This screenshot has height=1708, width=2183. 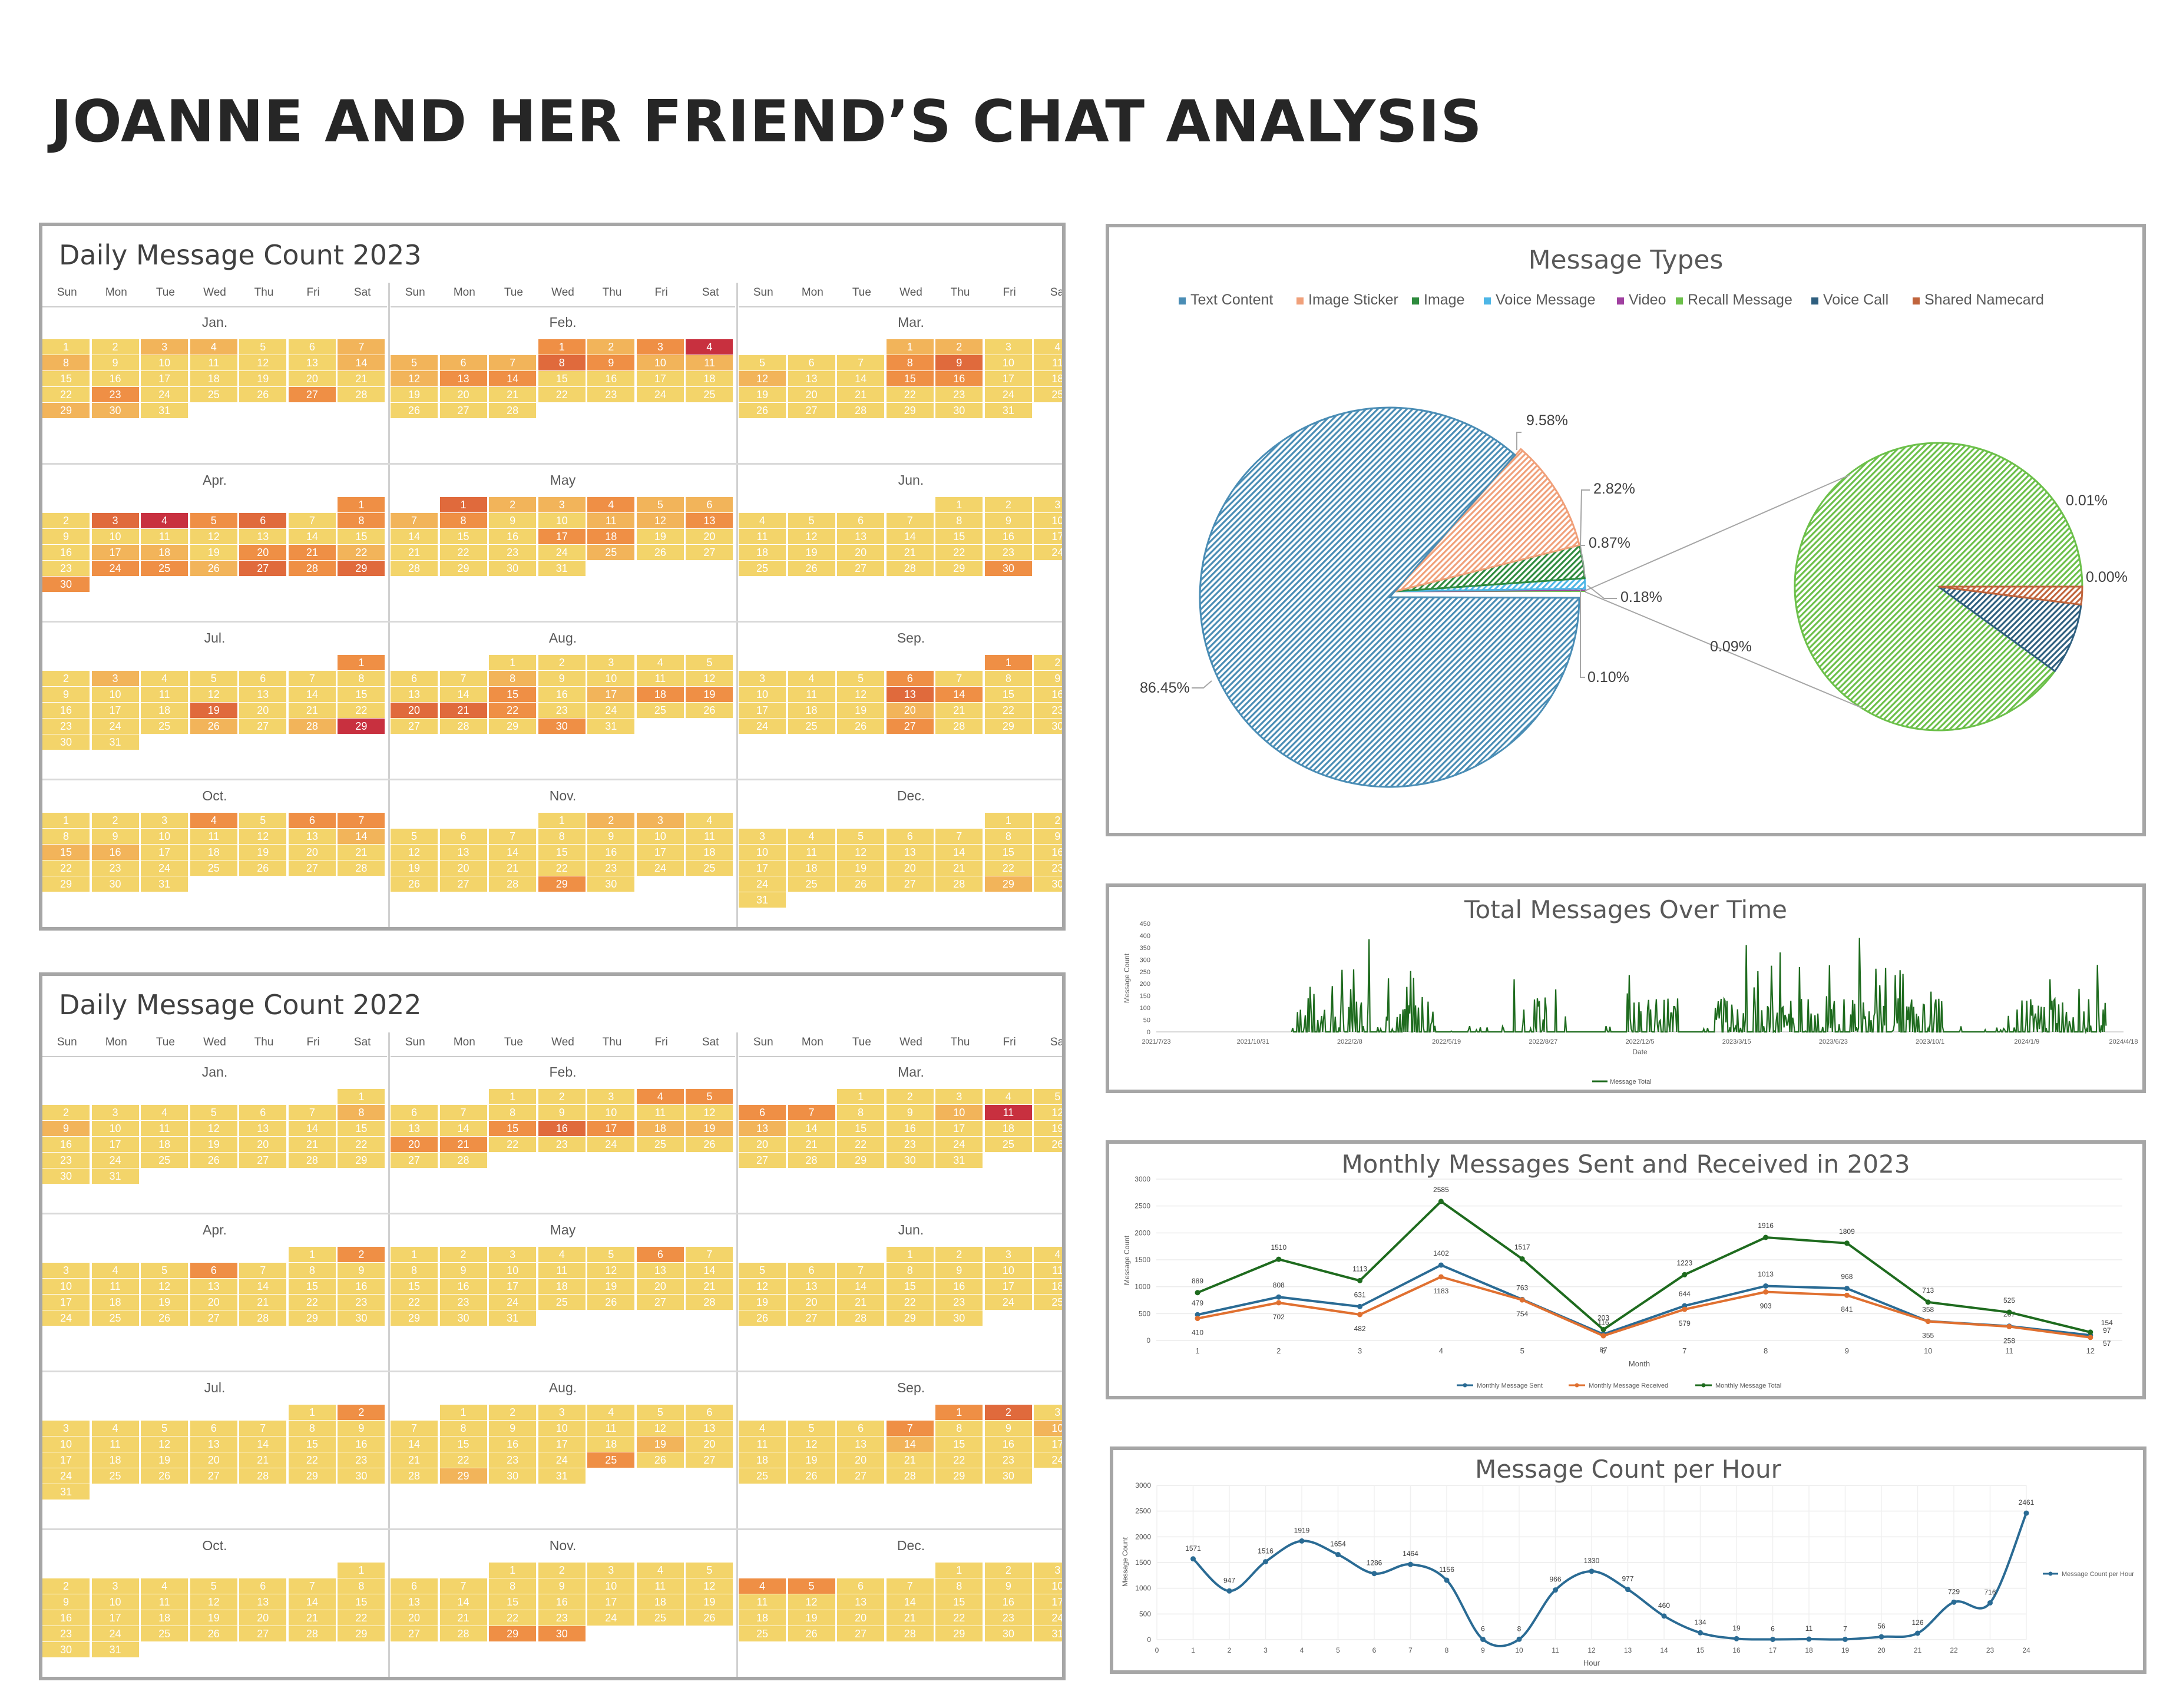 What do you see at coordinates (900, 1045) in the screenshot?
I see `day-header-row: Sun Mon Tue Wed Thu Fri Sat` at bounding box center [900, 1045].